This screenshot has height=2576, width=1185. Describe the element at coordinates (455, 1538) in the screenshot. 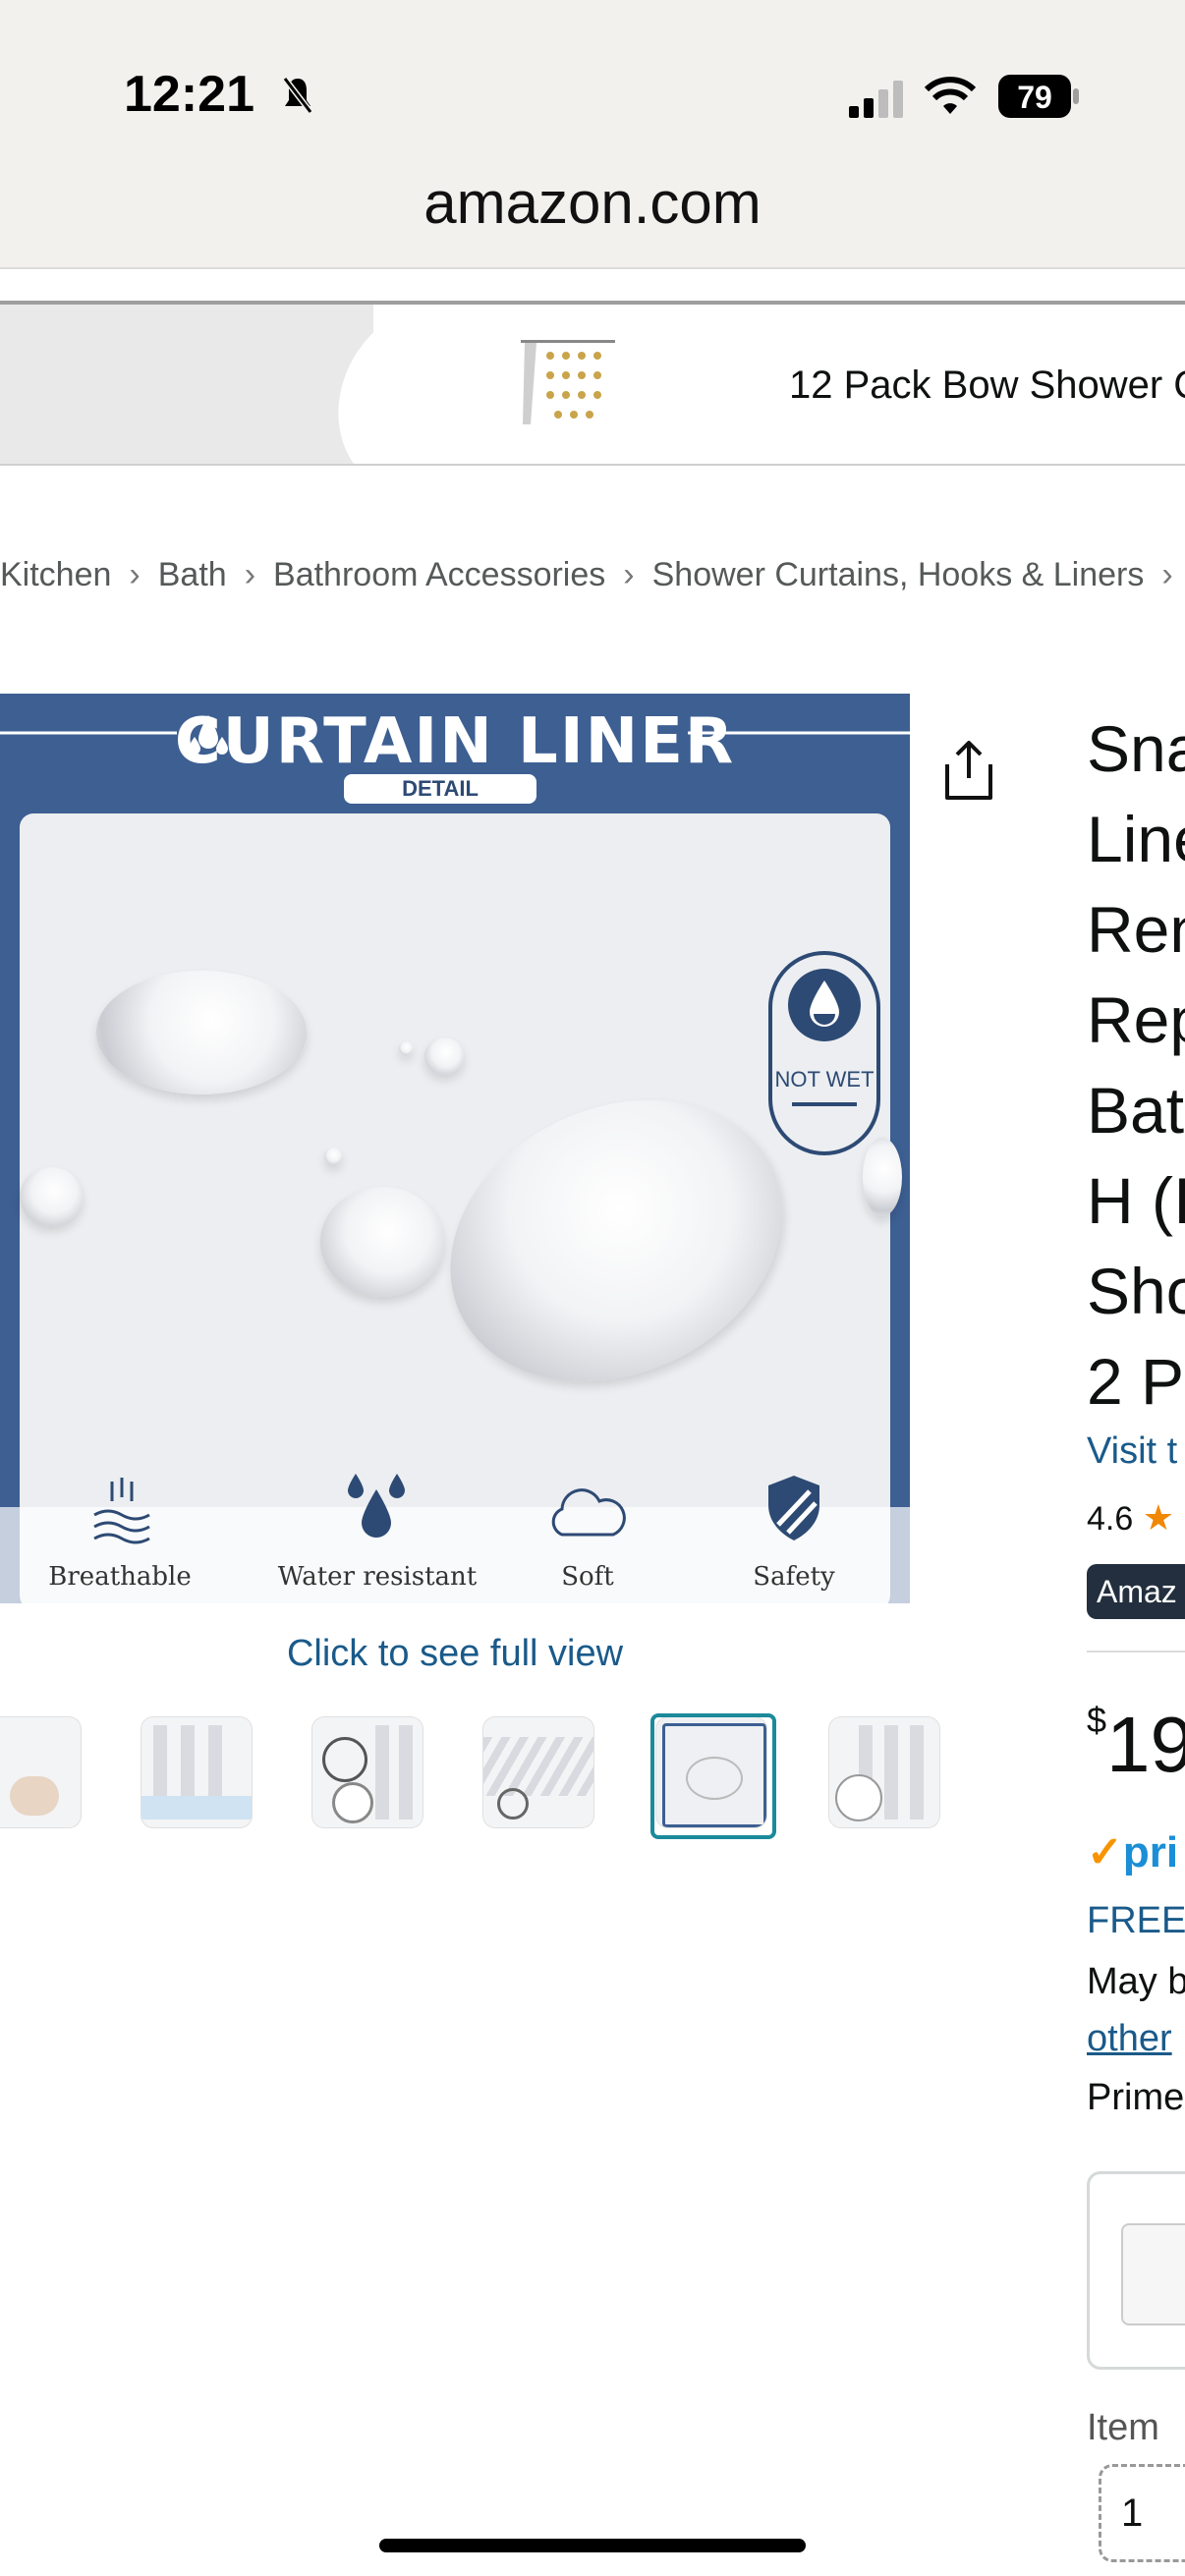

I see `feature-bar: Breathable Water resistant Soft Safety` at that location.